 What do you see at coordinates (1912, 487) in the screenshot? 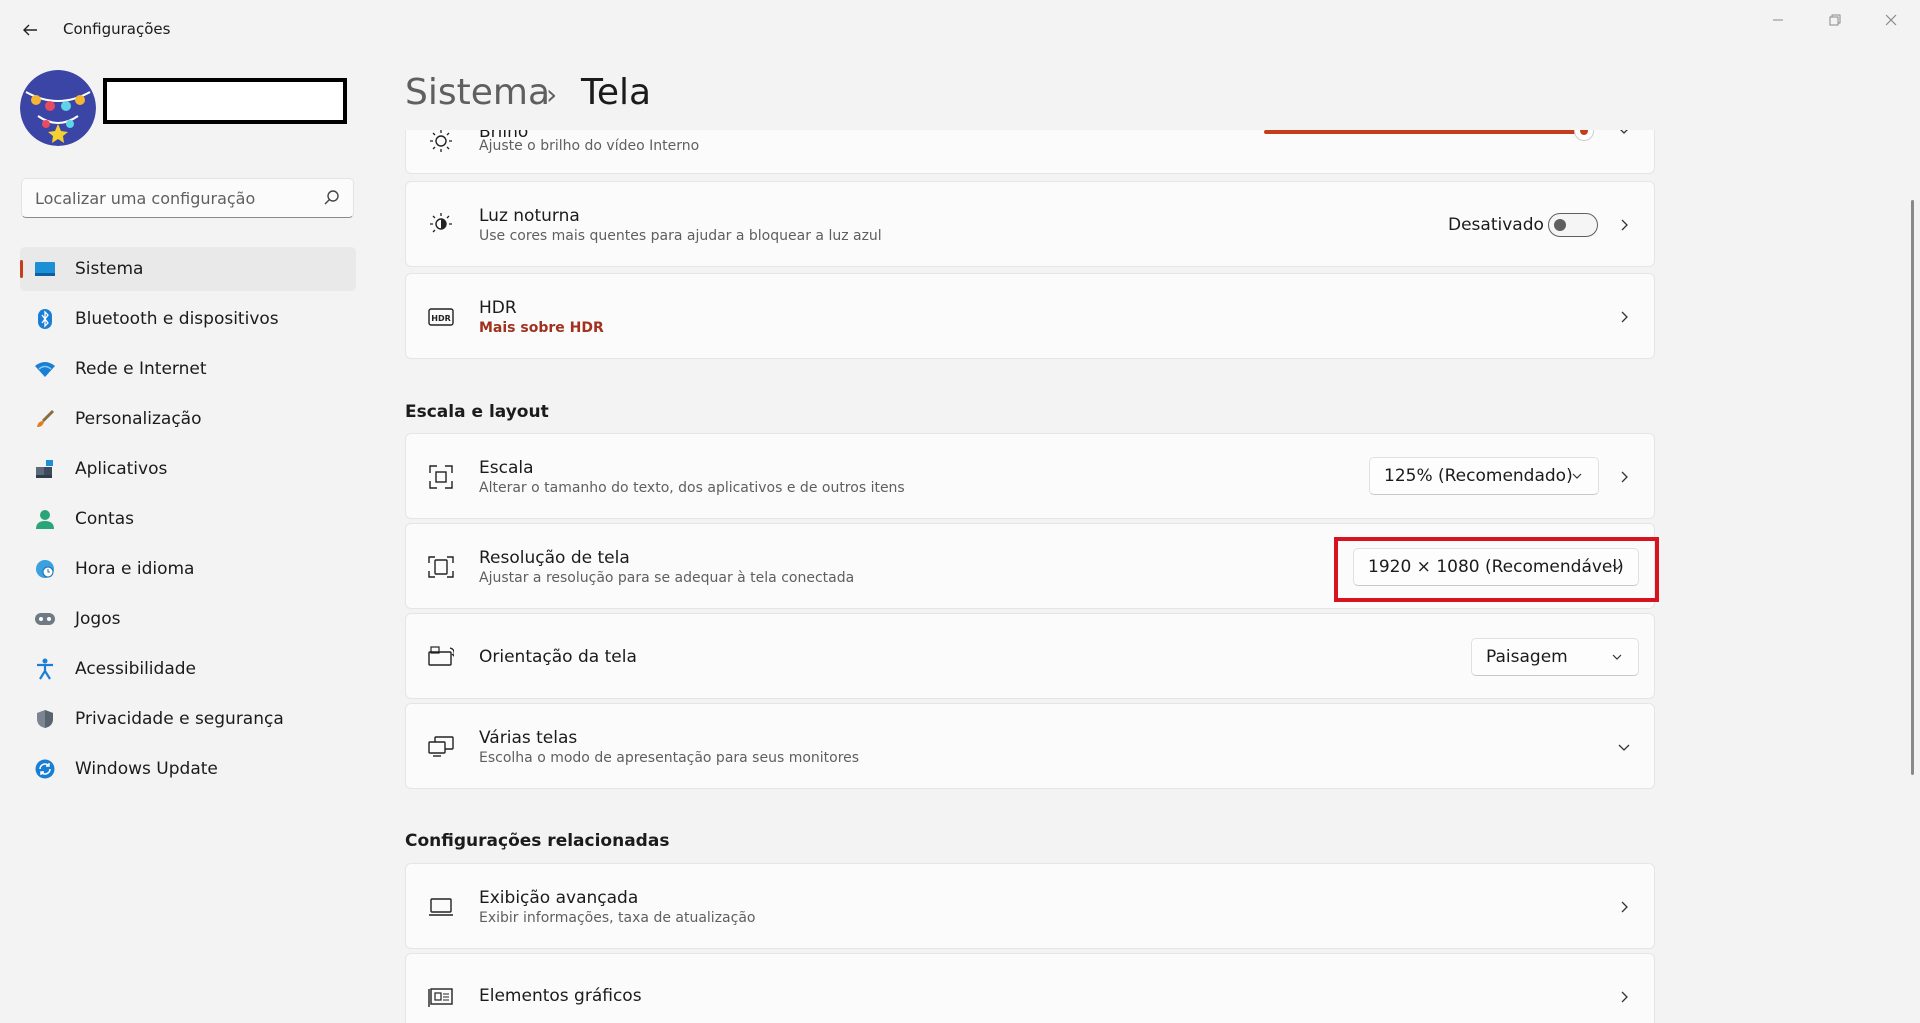
I see `scrollbar` at bounding box center [1912, 487].